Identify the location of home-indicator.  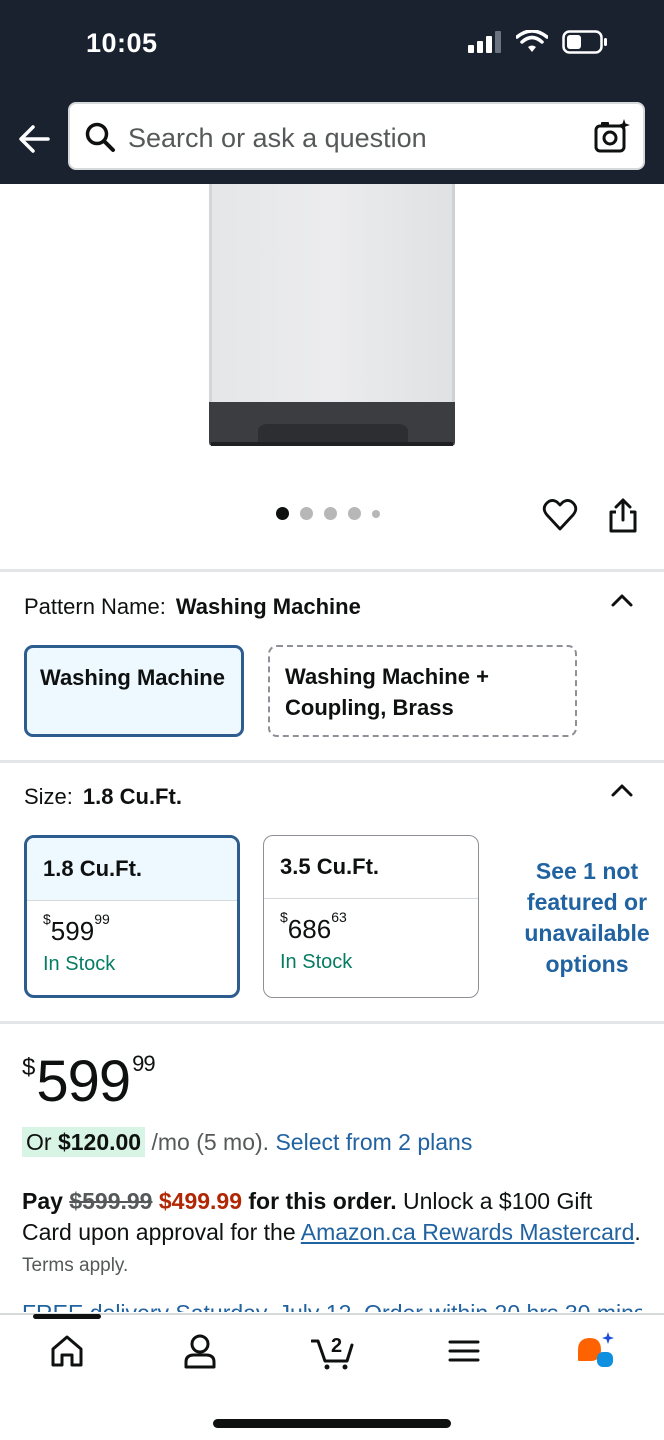
(332, 1423).